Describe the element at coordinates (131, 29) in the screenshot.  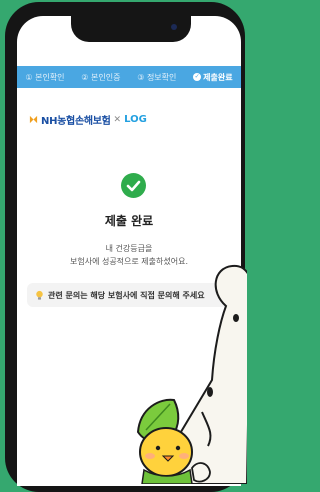
I see `phone-notch` at that location.